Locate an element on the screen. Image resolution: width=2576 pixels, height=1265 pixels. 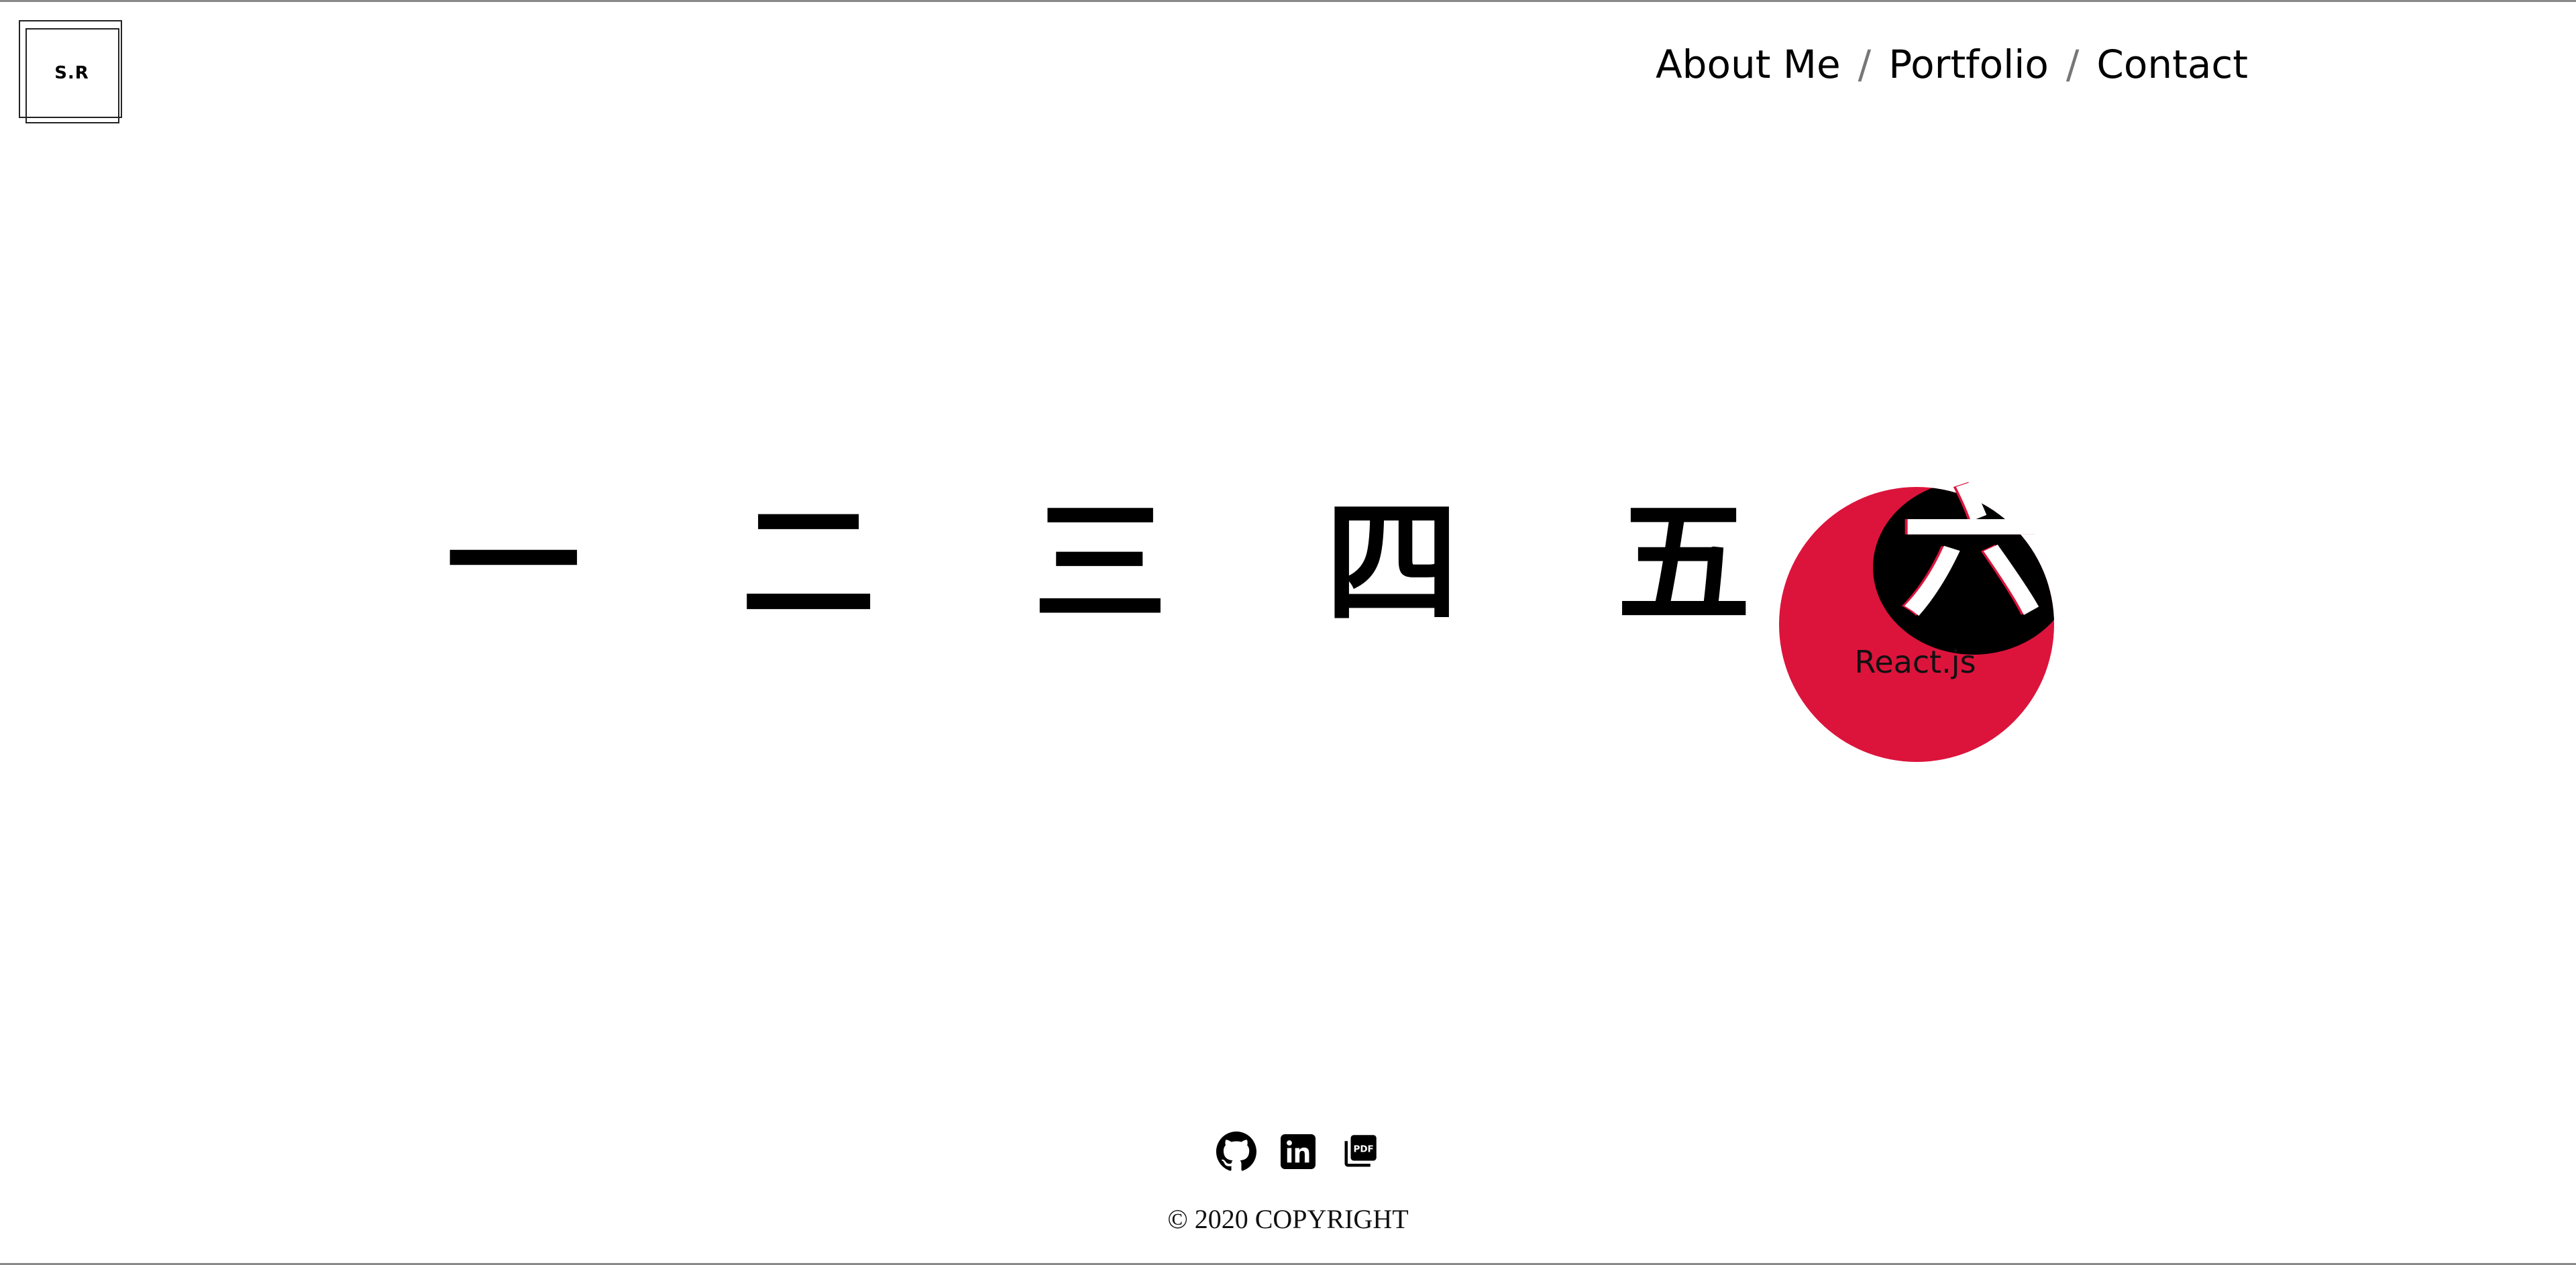
kanji-three: 三 is located at coordinates (1100, 563).